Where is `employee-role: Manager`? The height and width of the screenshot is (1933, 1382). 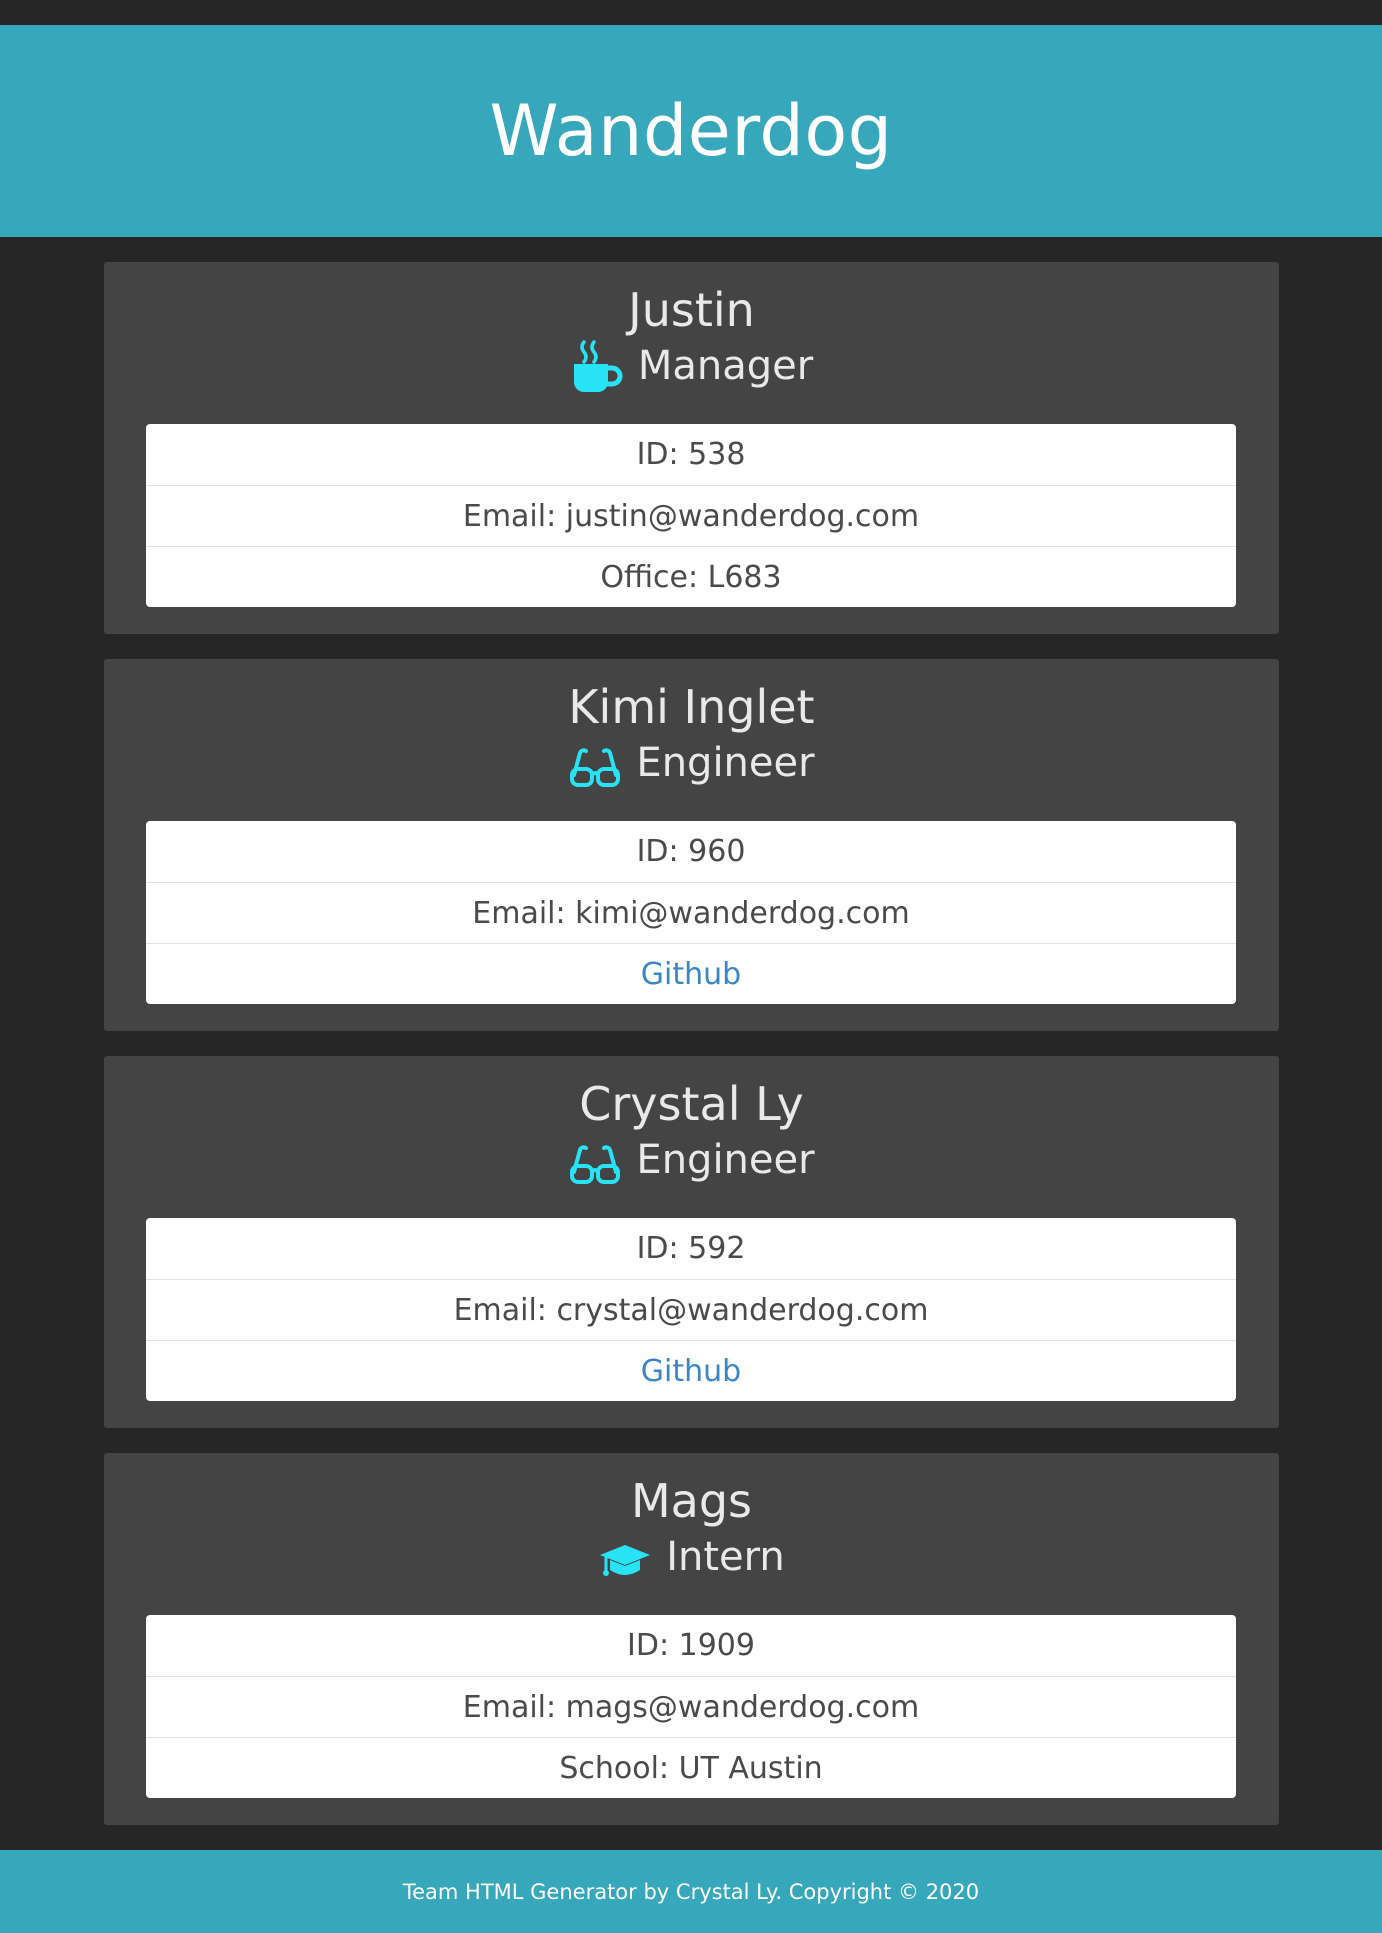 employee-role: Manager is located at coordinates (691, 366).